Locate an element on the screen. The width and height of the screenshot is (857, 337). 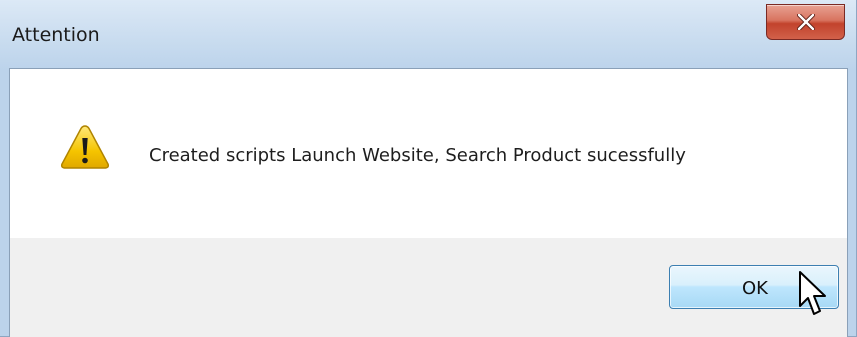
warning-icon is located at coordinates (85, 147).